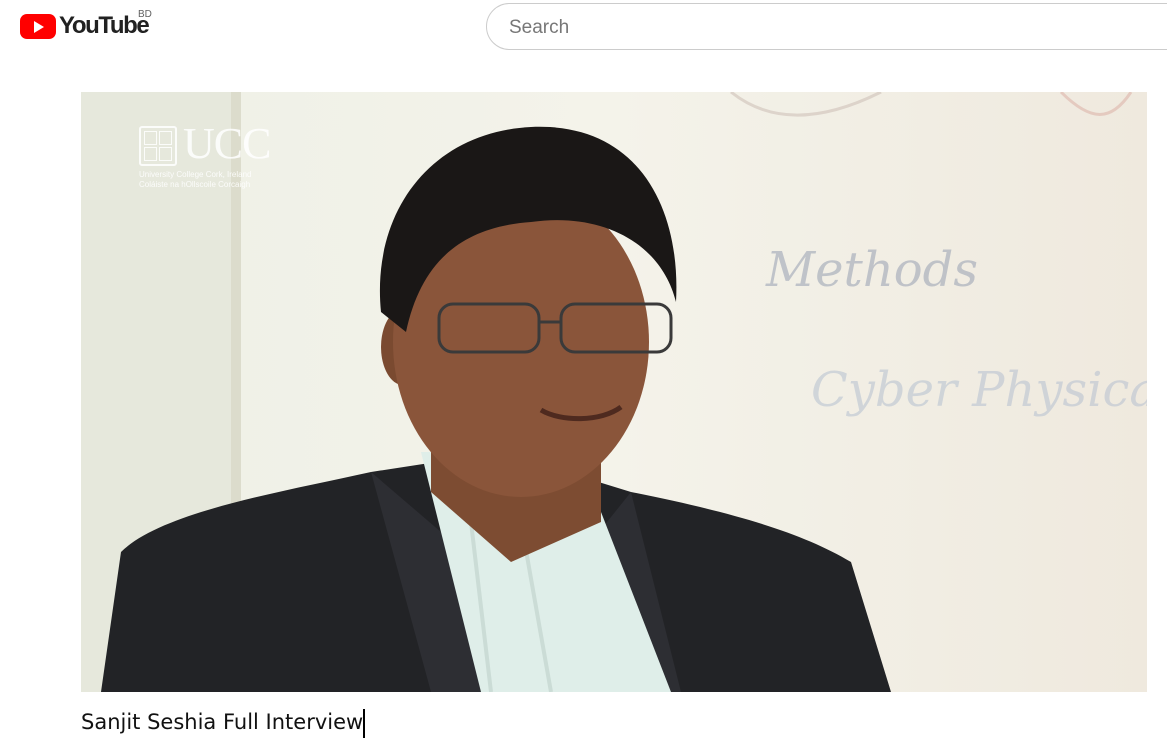 The height and width of the screenshot is (746, 1167). Describe the element at coordinates (104, 25) in the screenshot. I see `logo-wordmark: YouTube` at that location.